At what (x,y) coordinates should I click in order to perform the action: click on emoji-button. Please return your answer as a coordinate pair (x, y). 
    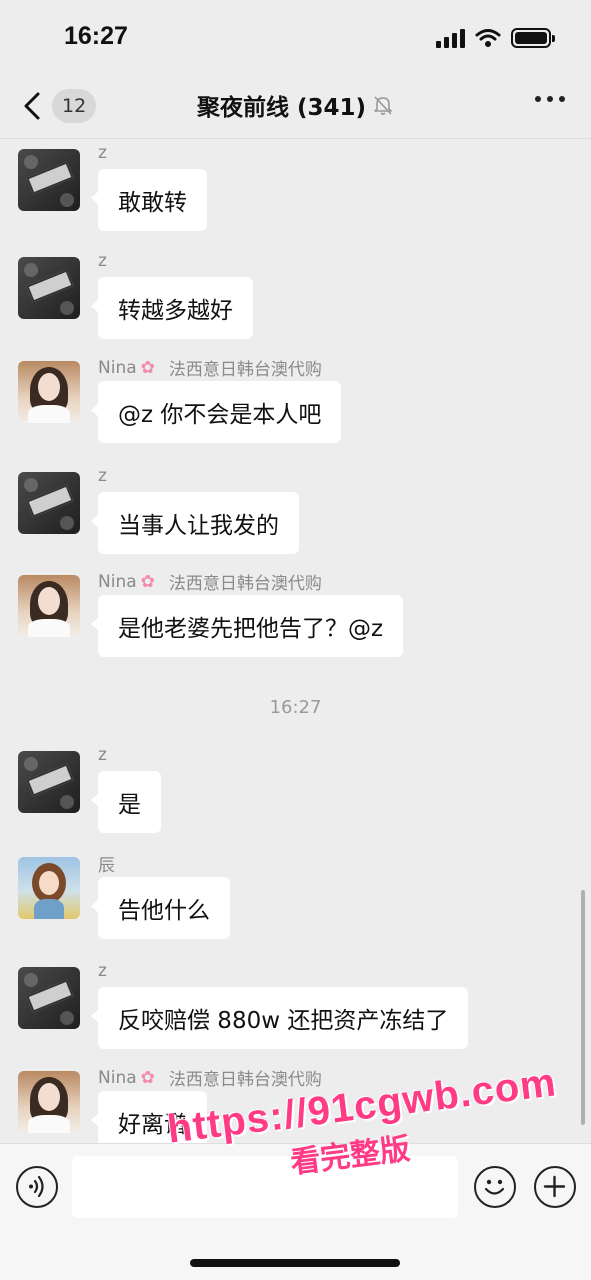
    Looking at the image, I should click on (495, 1187).